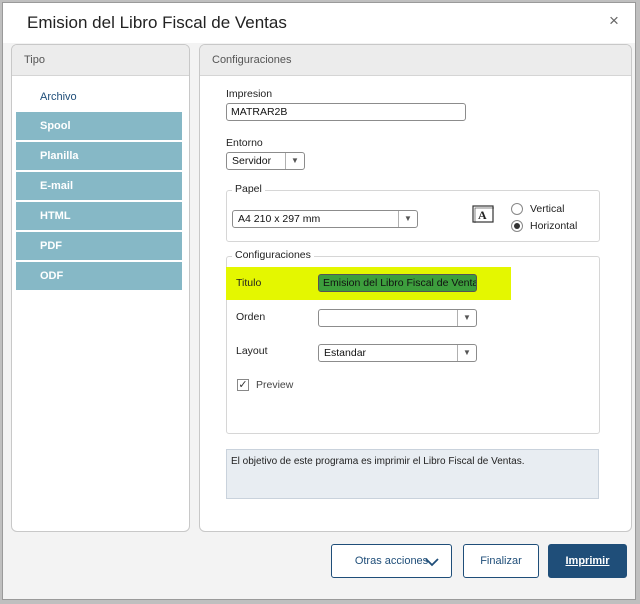  Describe the element at coordinates (279, 219) in the screenshot. I see `paper-size-value: A4 210 x 297 mm` at that location.